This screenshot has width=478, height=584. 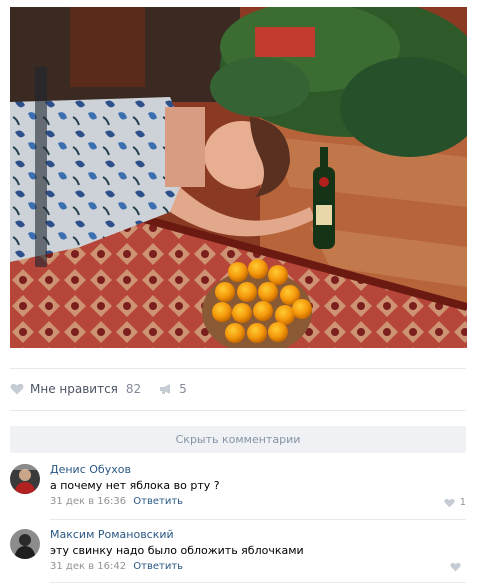 What do you see at coordinates (165, 389) in the screenshot?
I see `megaphone-icon` at bounding box center [165, 389].